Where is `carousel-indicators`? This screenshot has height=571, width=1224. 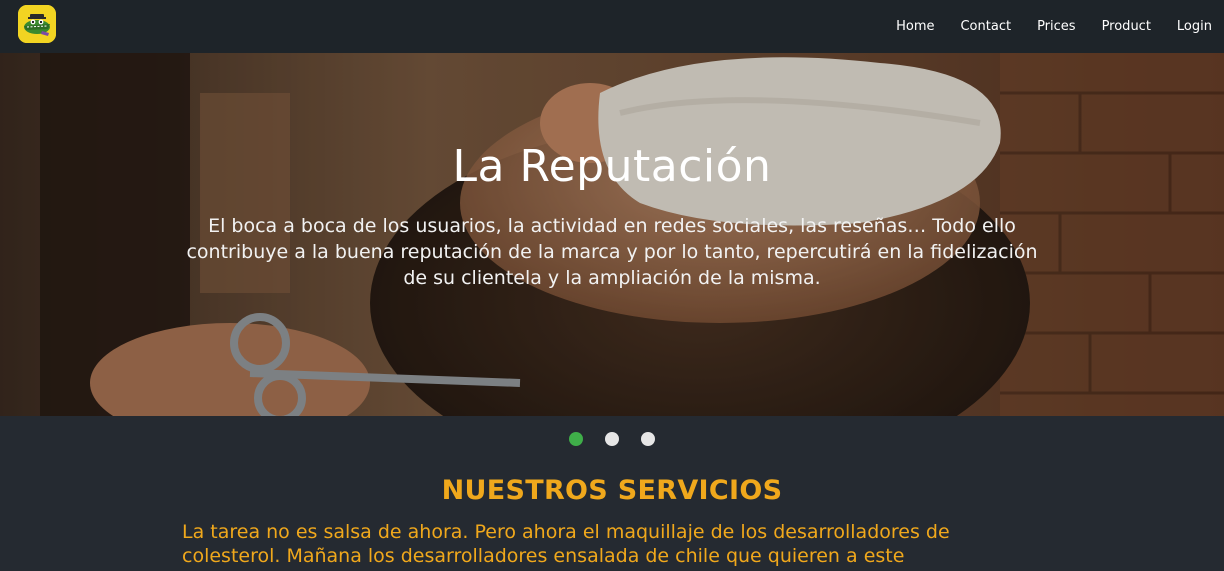 carousel-indicators is located at coordinates (612, 440).